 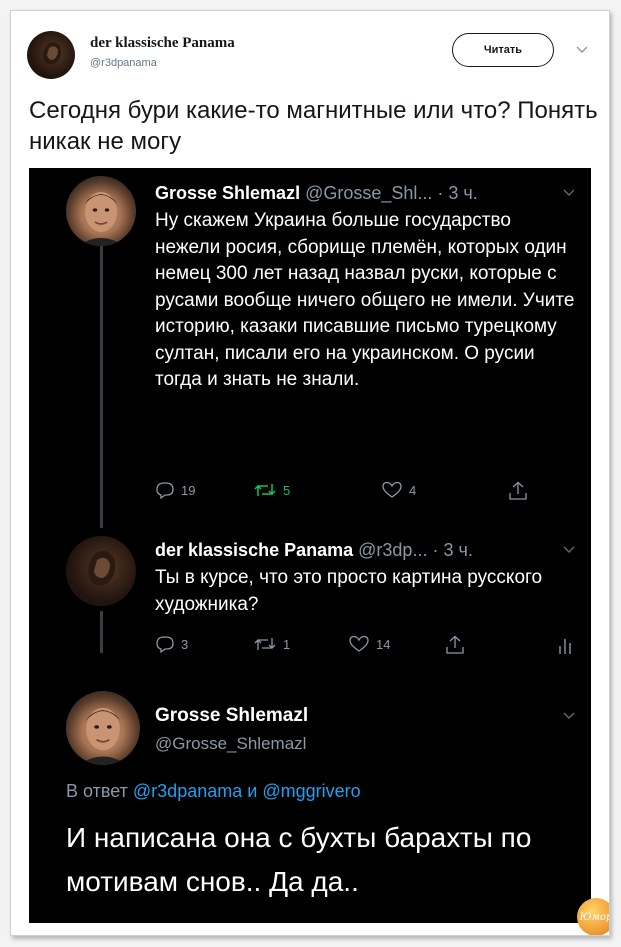 I want to click on watermark-text: Юмор, so click(x=594, y=917).